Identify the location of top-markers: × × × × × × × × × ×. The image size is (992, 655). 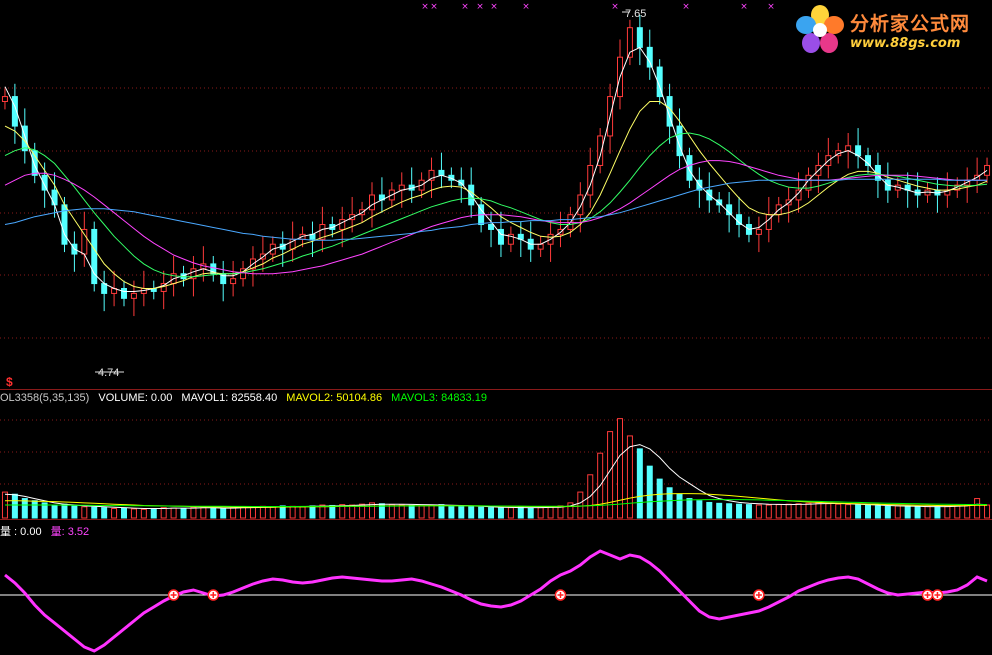
(598, 7).